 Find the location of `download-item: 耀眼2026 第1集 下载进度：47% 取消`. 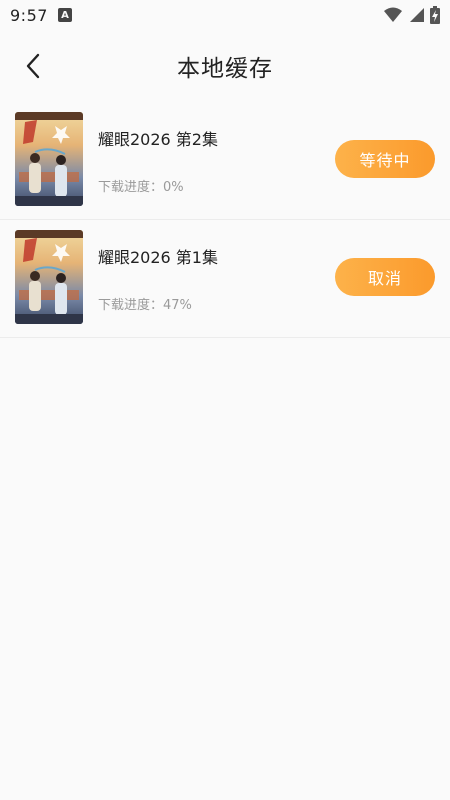

download-item: 耀眼2026 第1集 下载进度：47% 取消 is located at coordinates (225, 279).